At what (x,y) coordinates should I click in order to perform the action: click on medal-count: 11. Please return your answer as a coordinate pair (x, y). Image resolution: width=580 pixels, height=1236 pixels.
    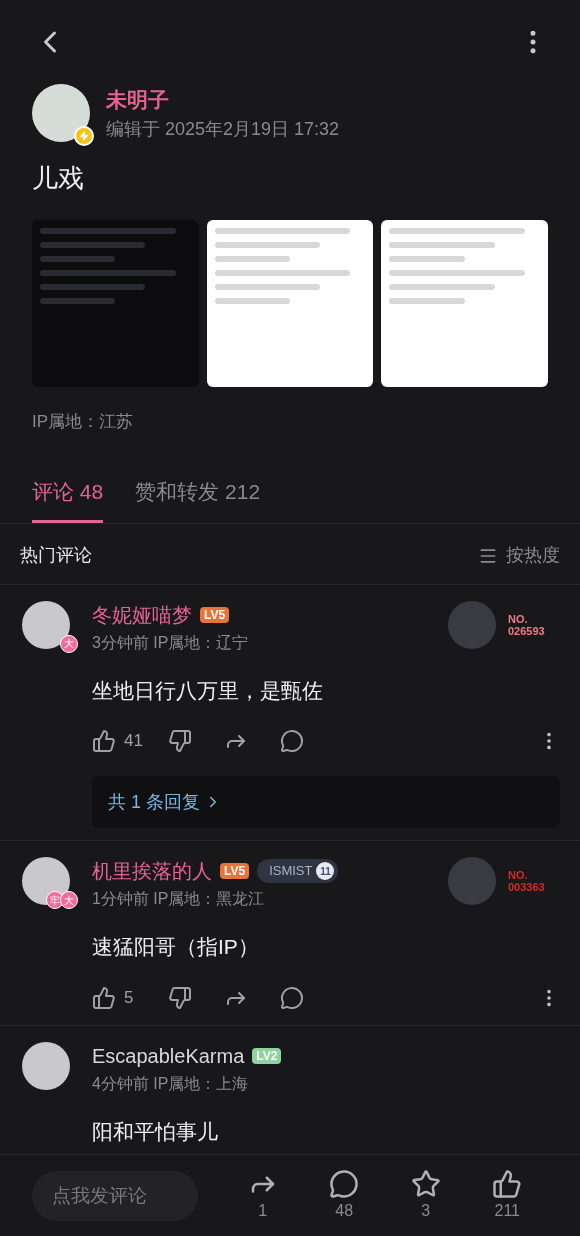
    Looking at the image, I should click on (325, 871).